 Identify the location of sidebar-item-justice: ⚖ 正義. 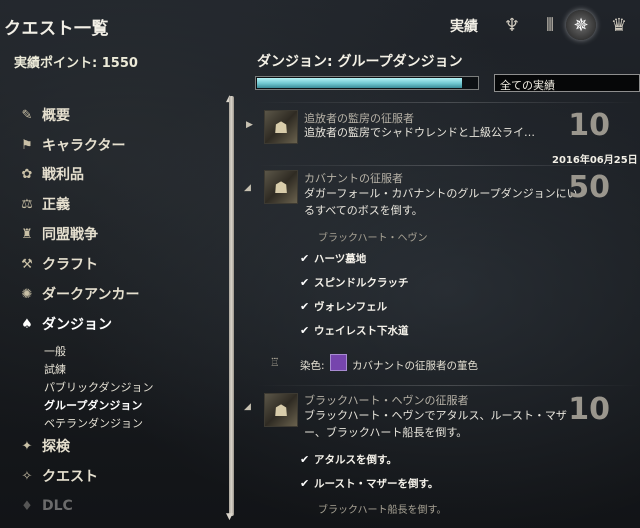
(43, 204).